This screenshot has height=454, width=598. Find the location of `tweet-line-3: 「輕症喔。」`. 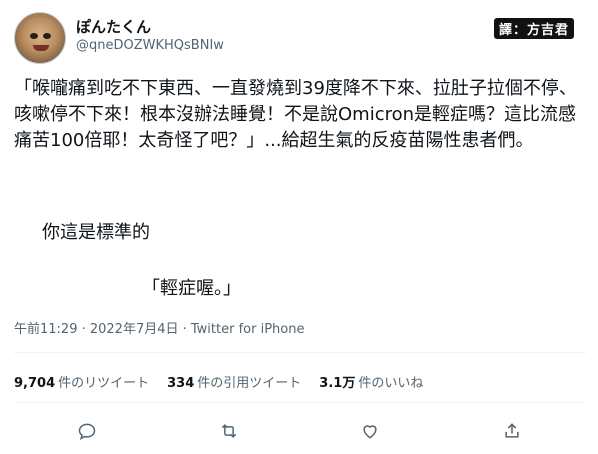

tweet-line-3: 「輕症喔。」 is located at coordinates (191, 288).